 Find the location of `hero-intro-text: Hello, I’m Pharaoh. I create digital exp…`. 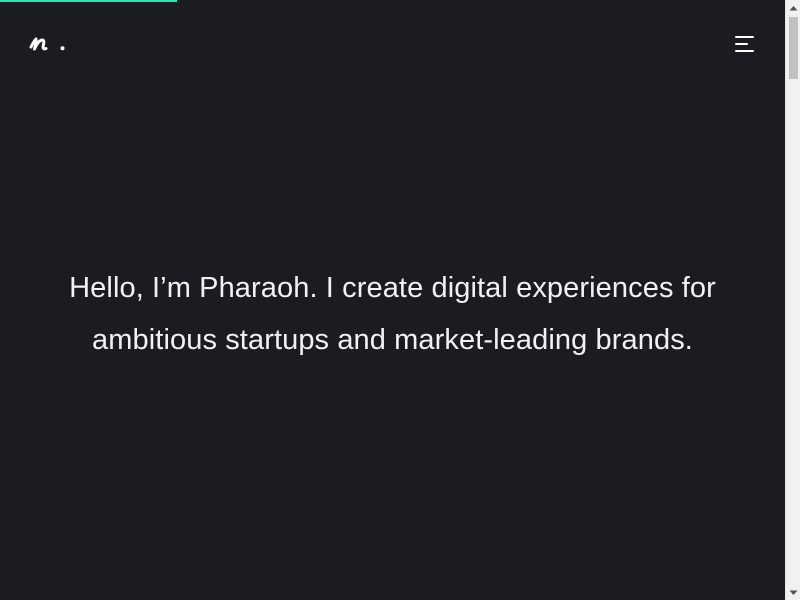

hero-intro-text: Hello, I’m Pharaoh. I create digital exp… is located at coordinates (392, 314).